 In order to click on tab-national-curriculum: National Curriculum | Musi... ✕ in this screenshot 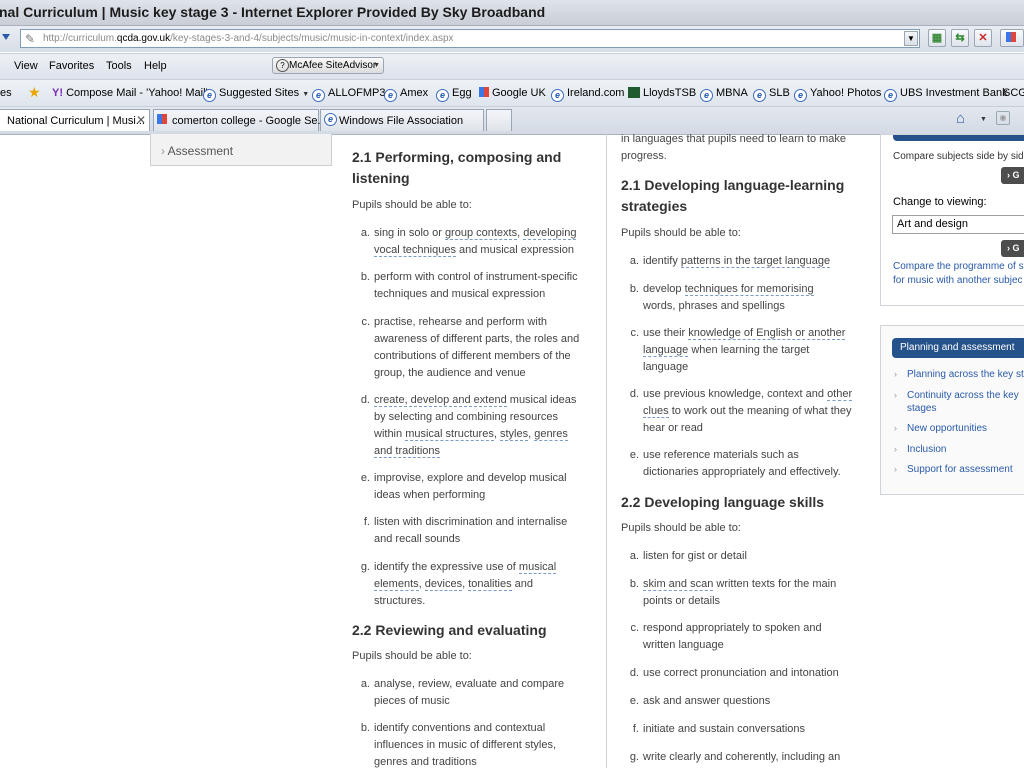, I will do `click(75, 120)`.